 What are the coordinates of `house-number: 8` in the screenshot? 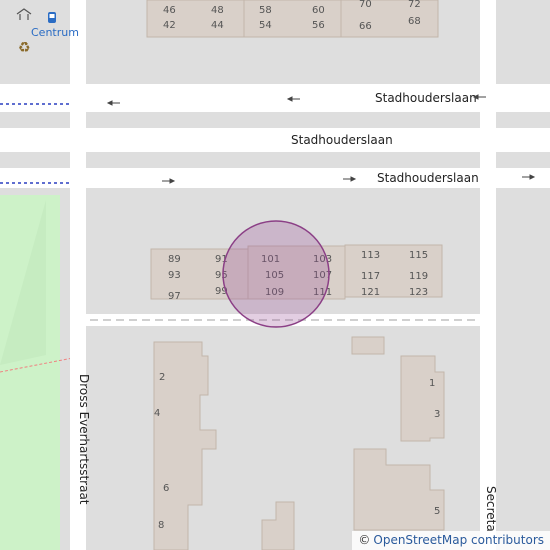 It's located at (161, 525).